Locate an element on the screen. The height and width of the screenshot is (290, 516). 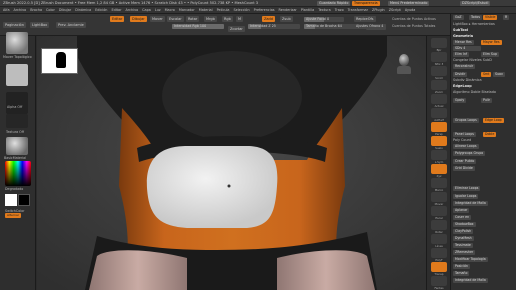
create-polish-button: Crear Pulido is located at coordinates (465, 161).